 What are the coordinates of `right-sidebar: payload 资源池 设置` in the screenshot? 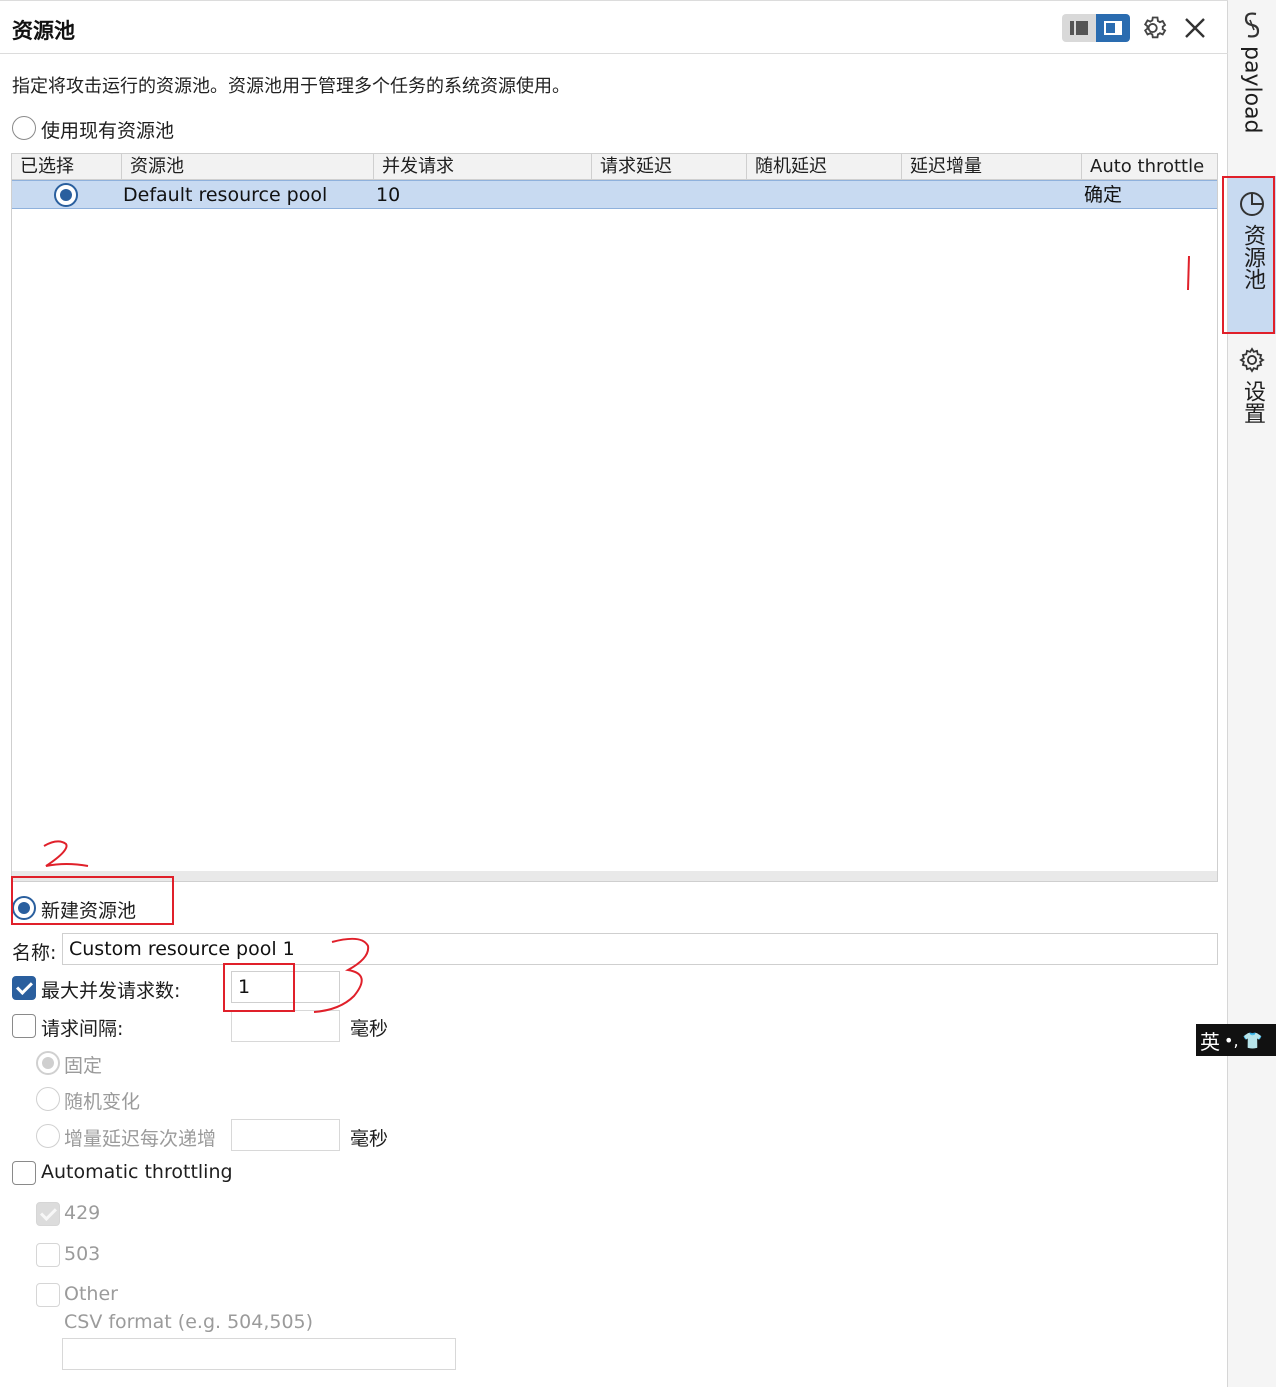 It's located at (1249, 693).